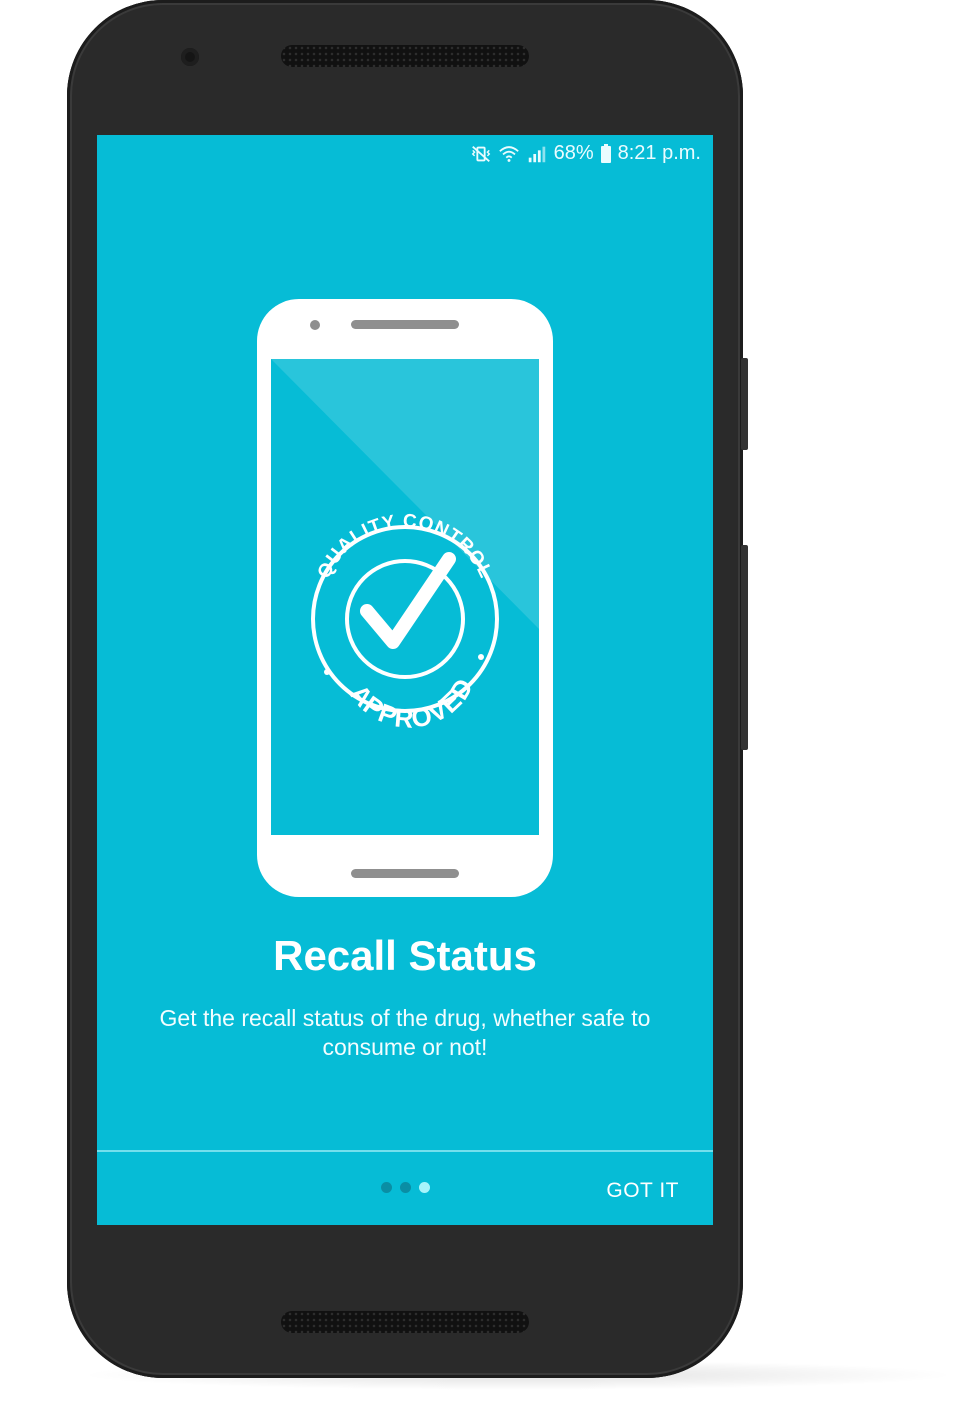  I want to click on clock: 8:21 p.m., so click(659, 153).